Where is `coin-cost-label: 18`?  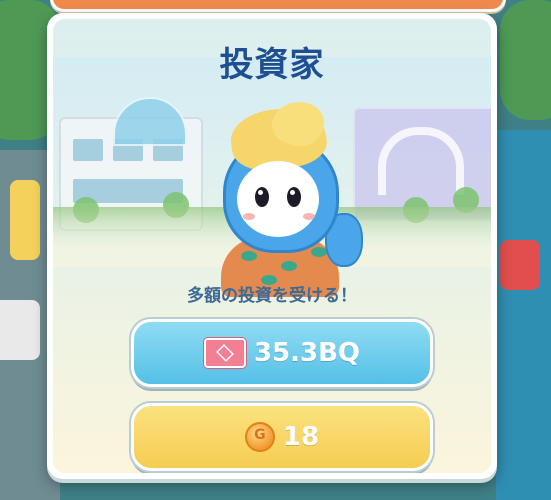
coin-cost-label: 18 is located at coordinates (301, 437).